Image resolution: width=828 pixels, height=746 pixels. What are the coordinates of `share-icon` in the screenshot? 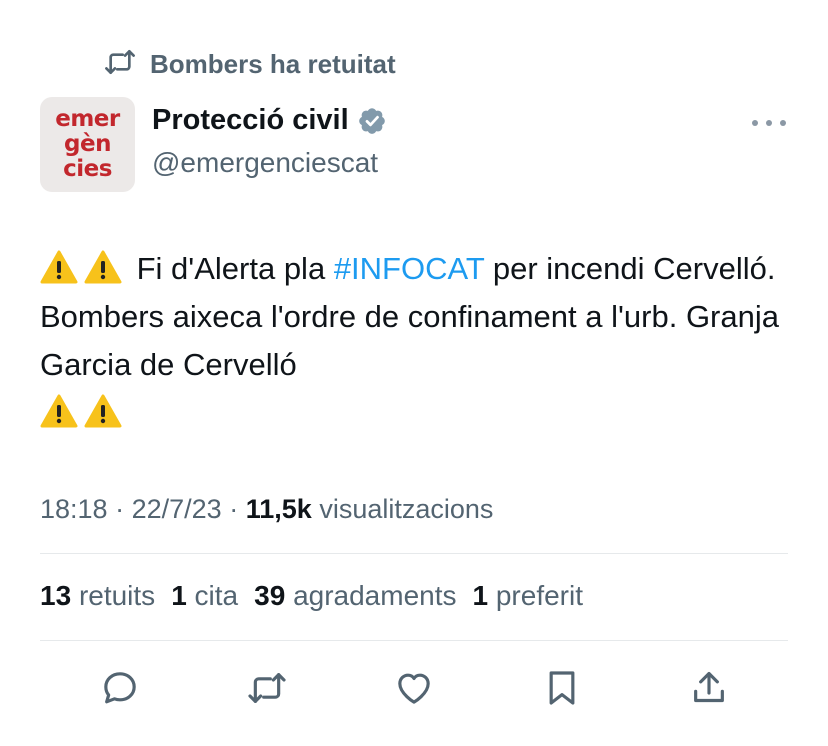 It's located at (709, 688).